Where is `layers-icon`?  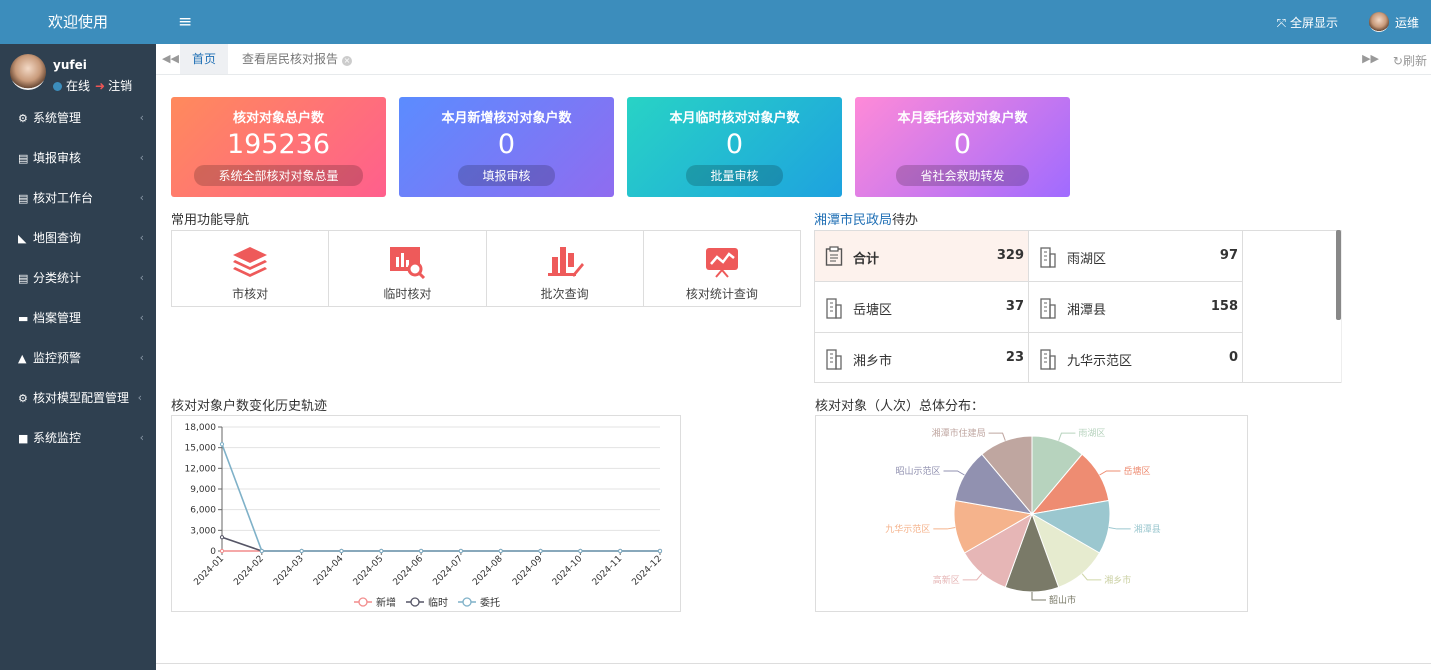 layers-icon is located at coordinates (250, 262).